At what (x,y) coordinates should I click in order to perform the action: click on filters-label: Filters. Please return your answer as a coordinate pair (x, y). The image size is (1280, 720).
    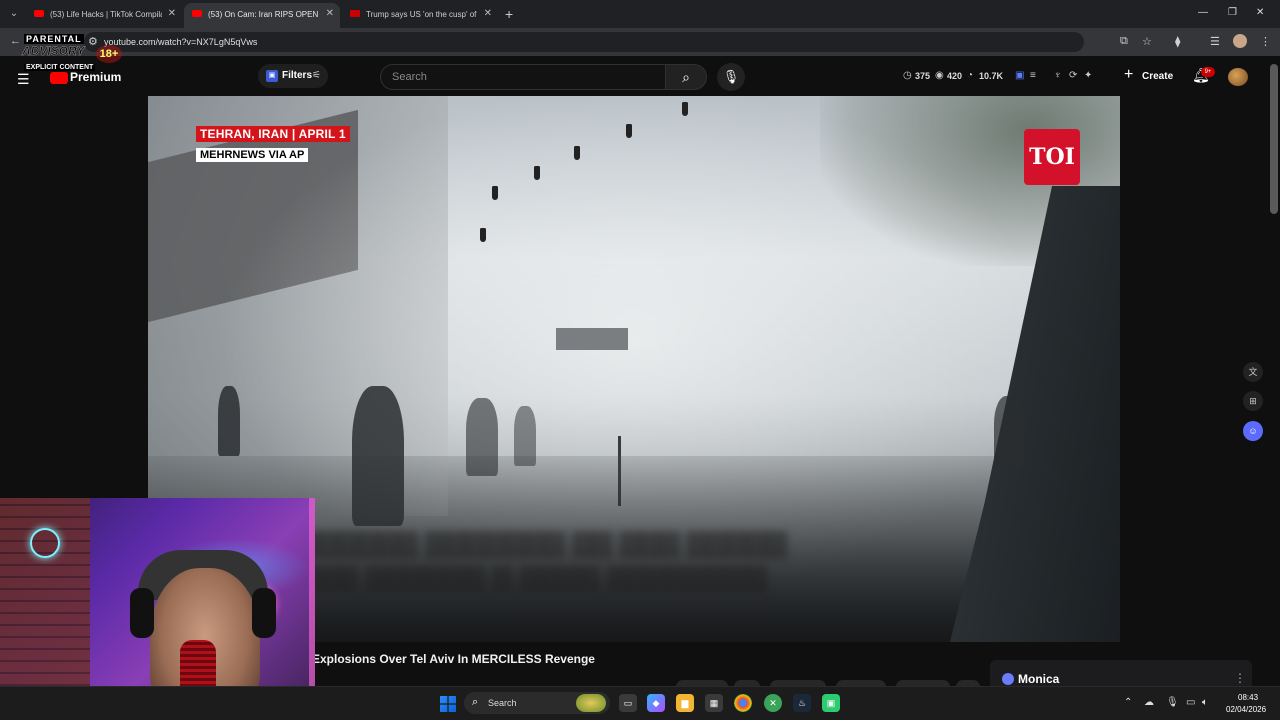
    Looking at the image, I should click on (297, 75).